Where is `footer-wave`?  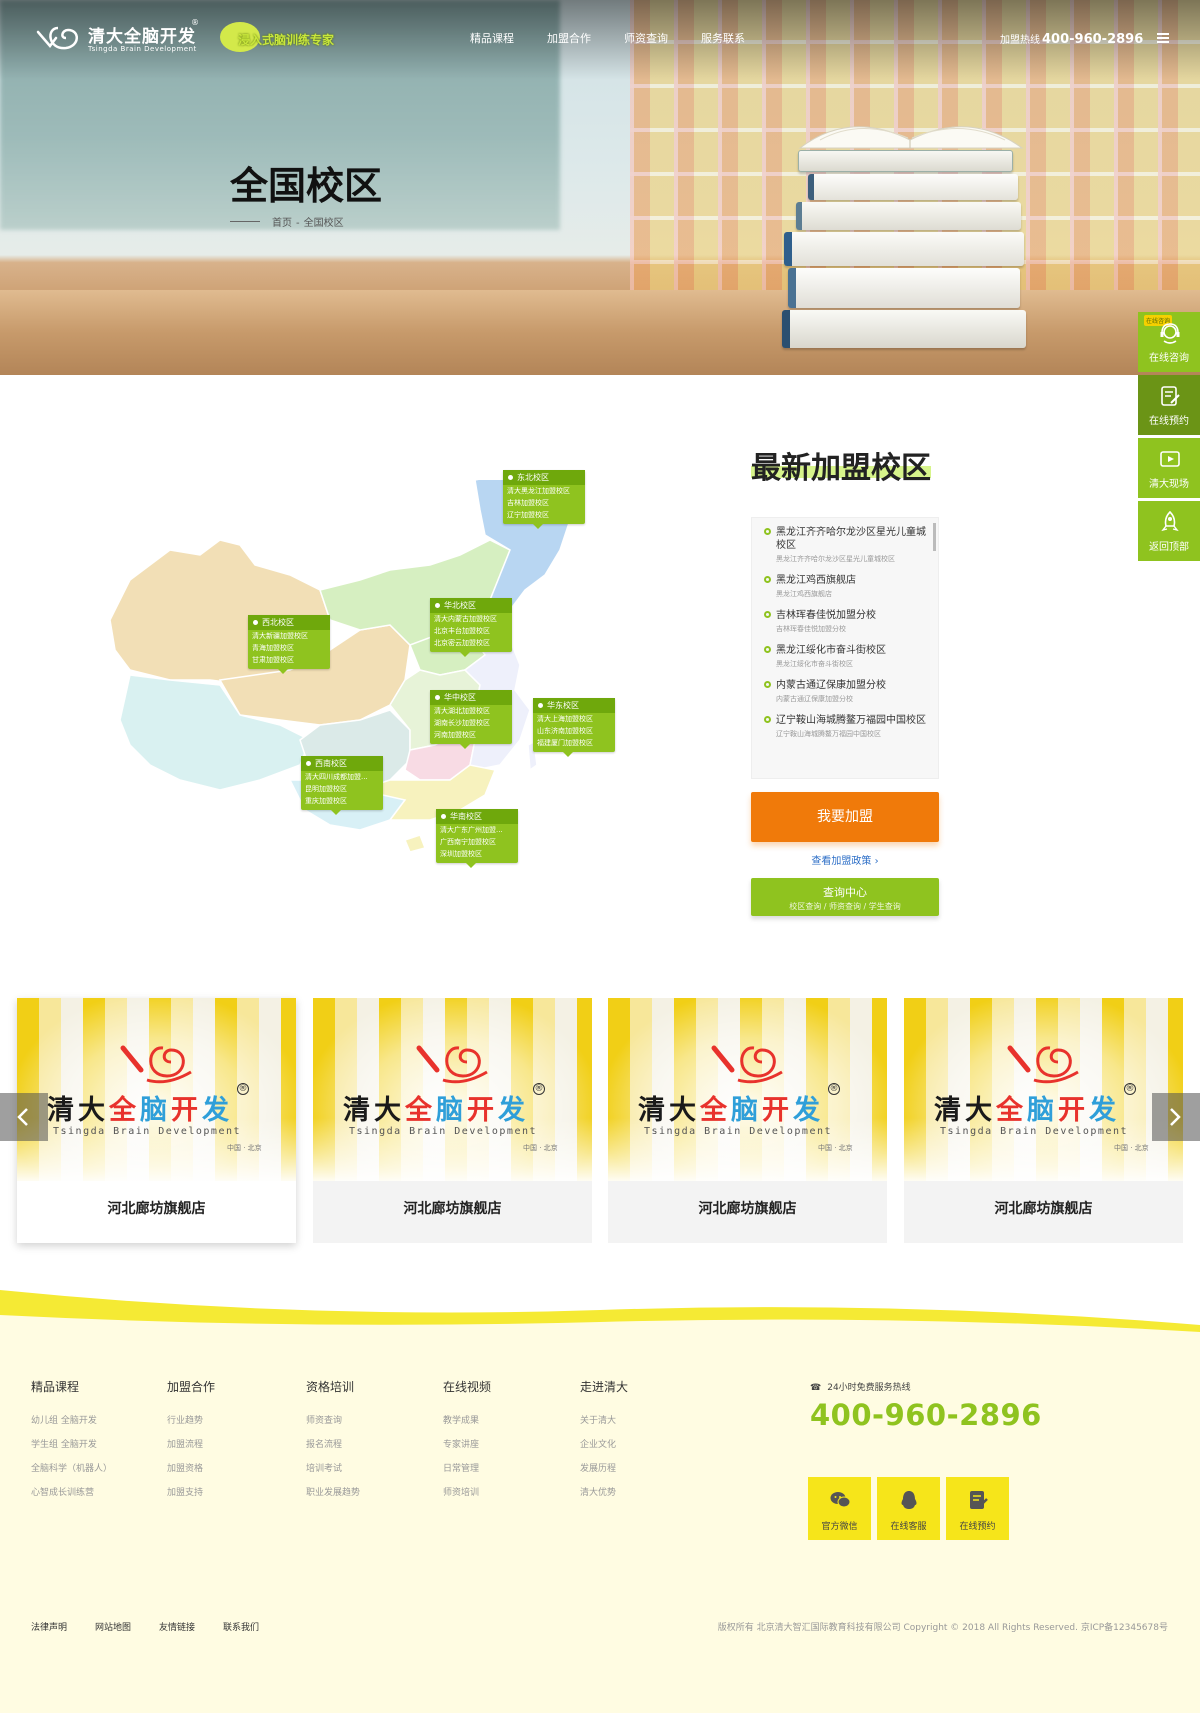
footer-wave is located at coordinates (600, 1315).